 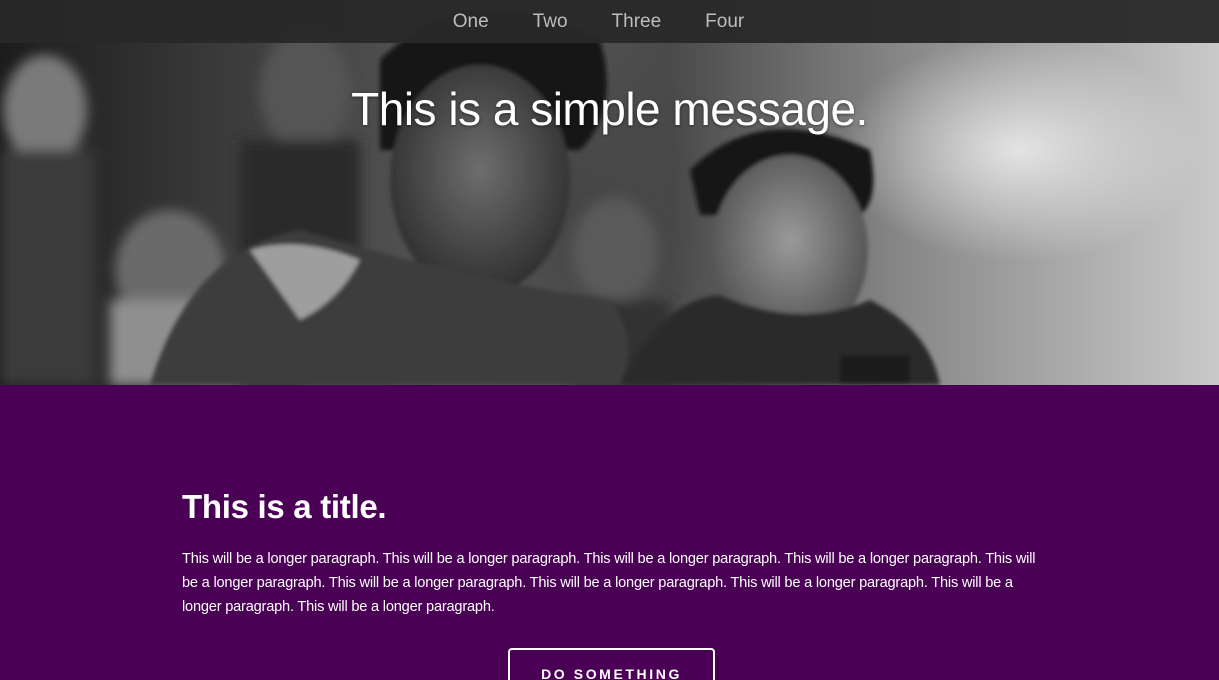 What do you see at coordinates (609, 109) in the screenshot?
I see `hero-message: This is a simple message.` at bounding box center [609, 109].